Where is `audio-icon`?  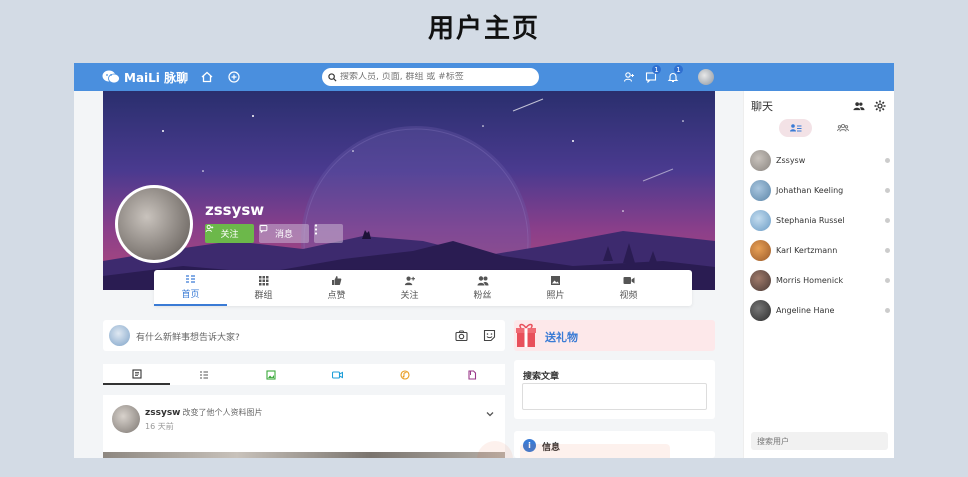
audio-icon is located at coordinates (404, 374).